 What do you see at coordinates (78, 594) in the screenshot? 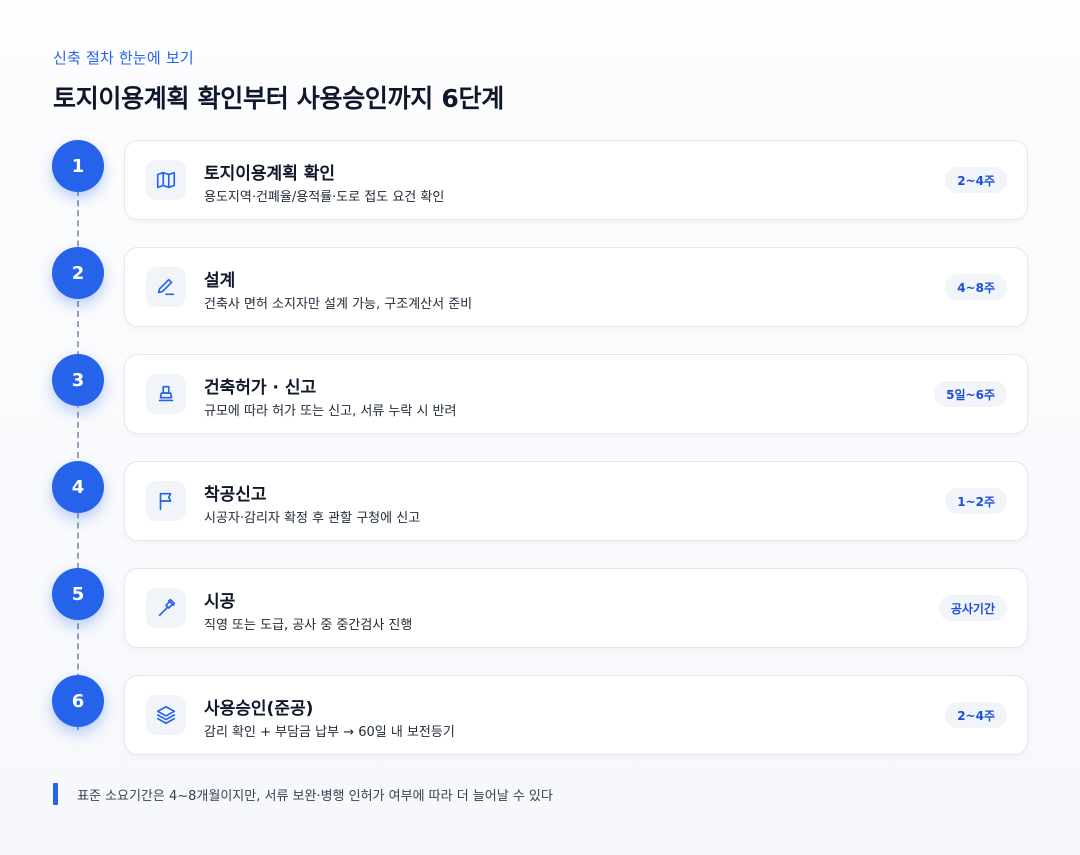
I see `step-number-badge: 5` at bounding box center [78, 594].